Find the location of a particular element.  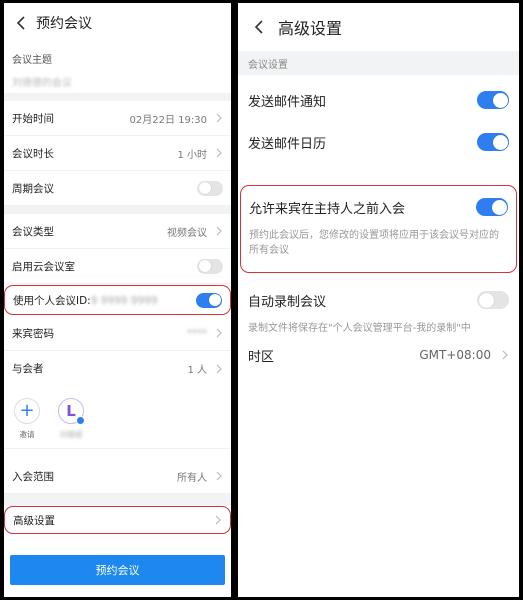

subject-input: 刘德德的会议 is located at coordinates (117, 81).